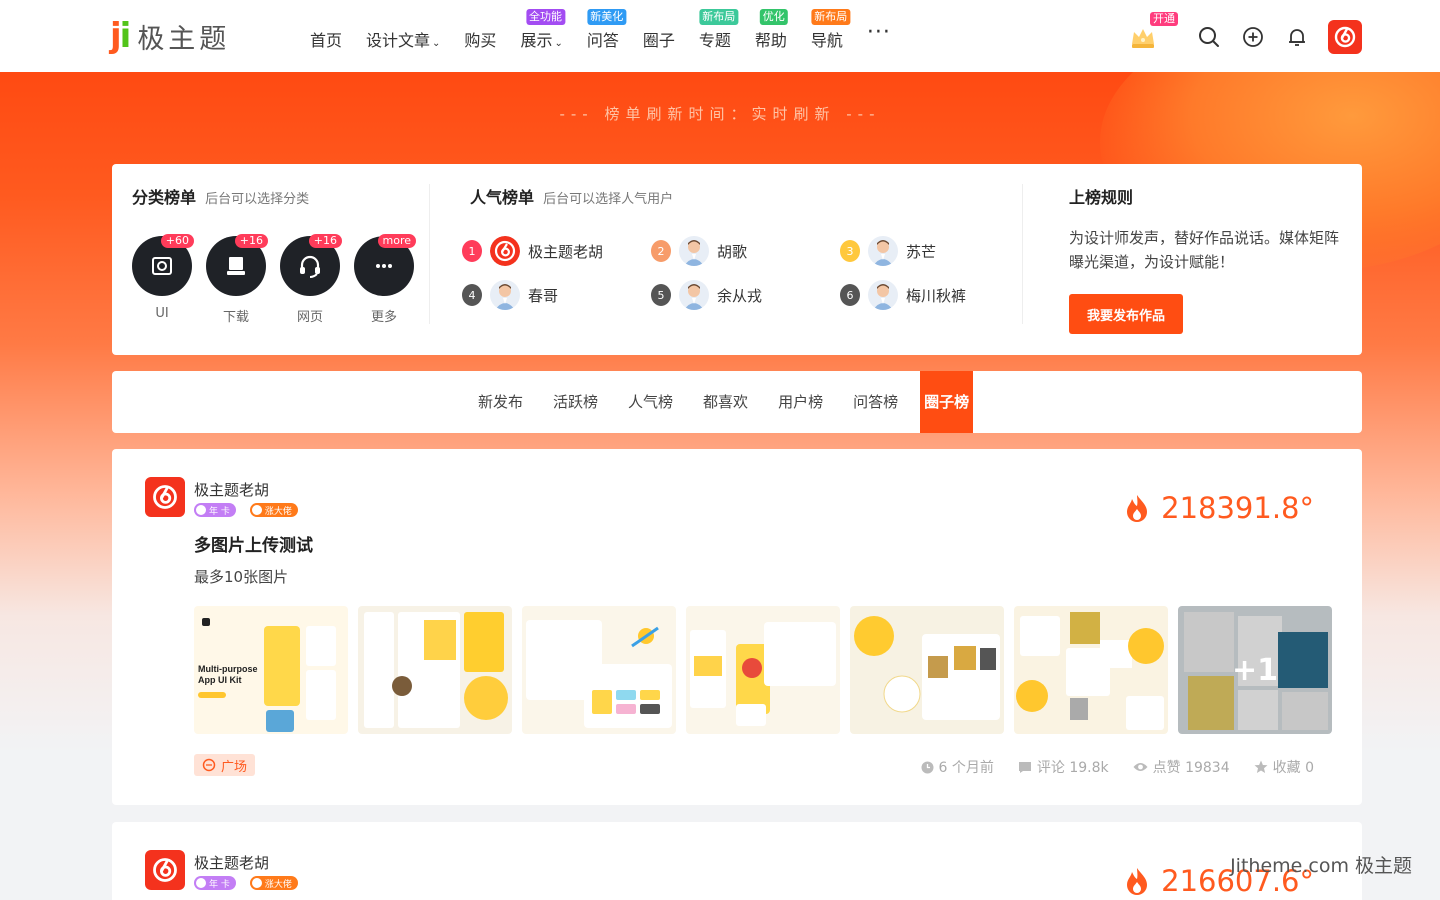 The width and height of the screenshot is (1440, 900). I want to click on popular-user-item: 2 胡歌, so click(699, 251).